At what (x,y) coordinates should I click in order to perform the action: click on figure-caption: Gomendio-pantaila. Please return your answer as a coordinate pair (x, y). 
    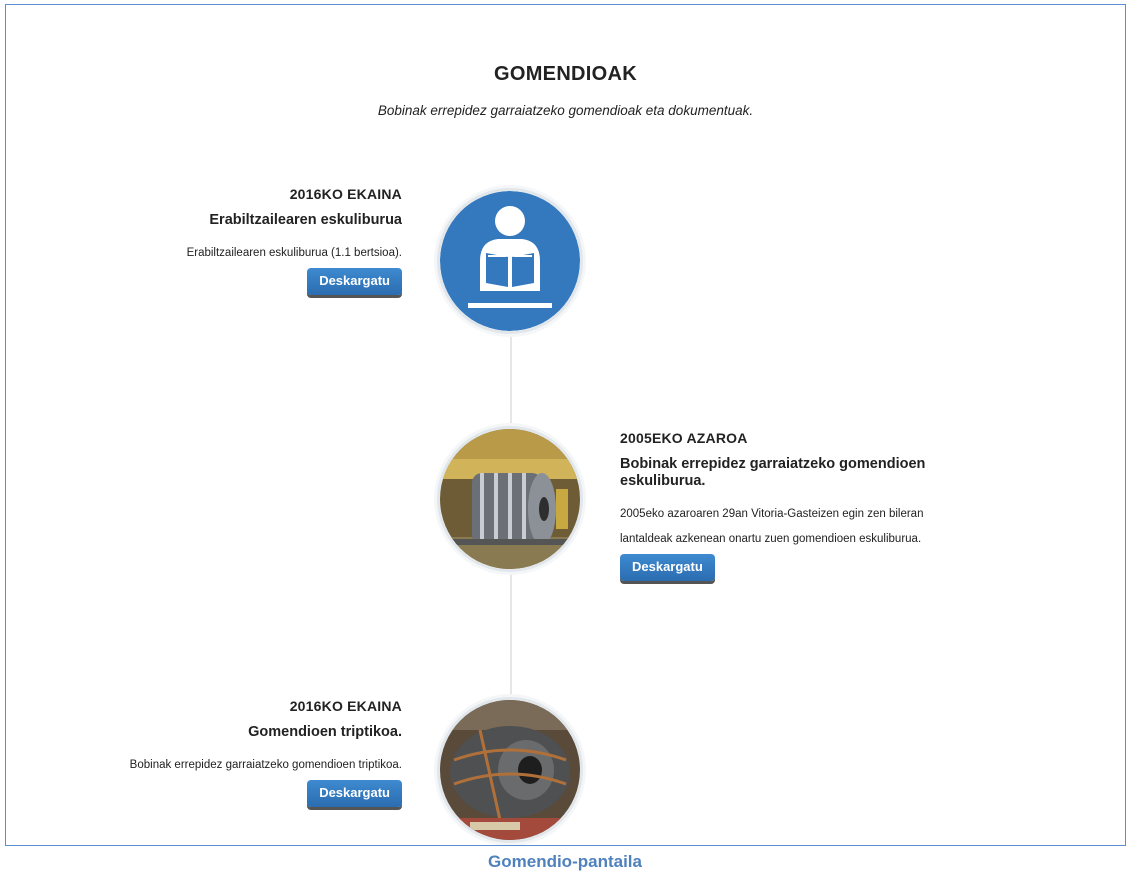
    Looking at the image, I should click on (565, 861).